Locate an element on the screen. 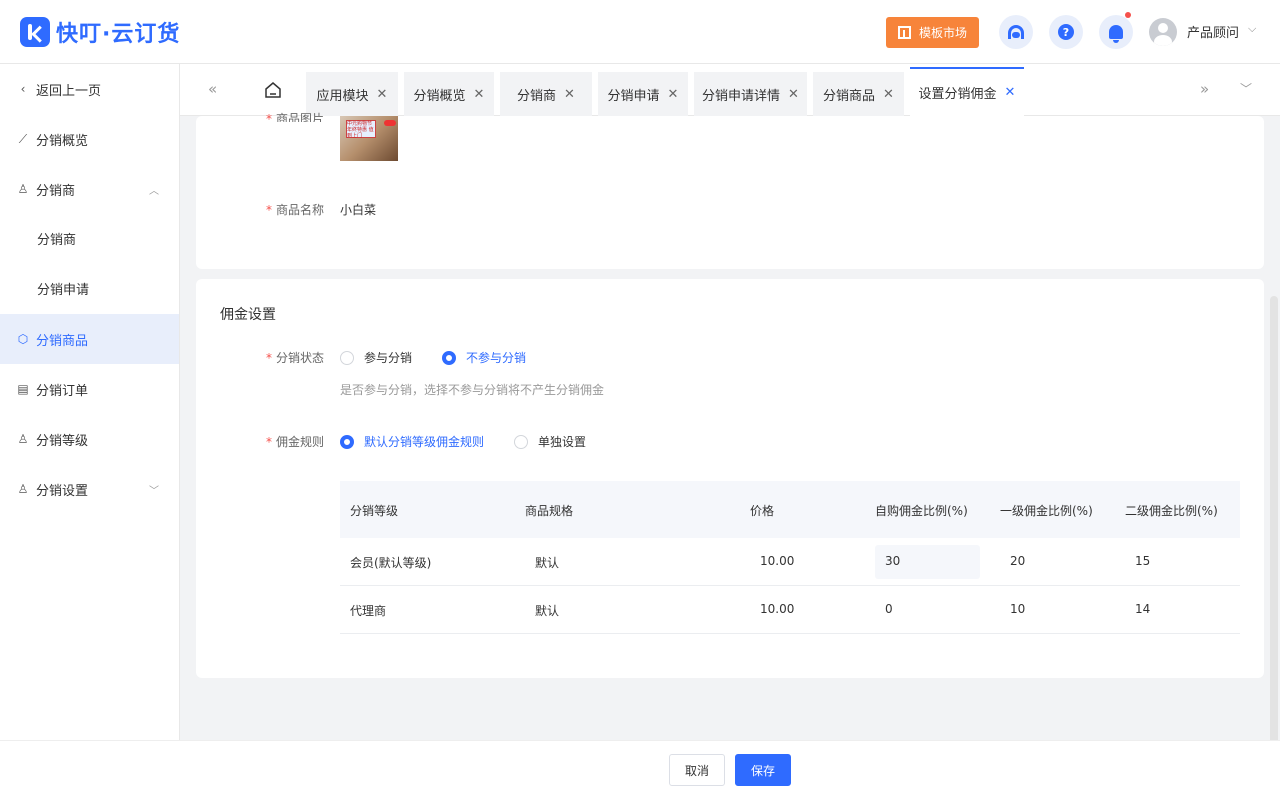 This screenshot has height=800, width=1280. spec-cell: 默认 is located at coordinates (547, 611).